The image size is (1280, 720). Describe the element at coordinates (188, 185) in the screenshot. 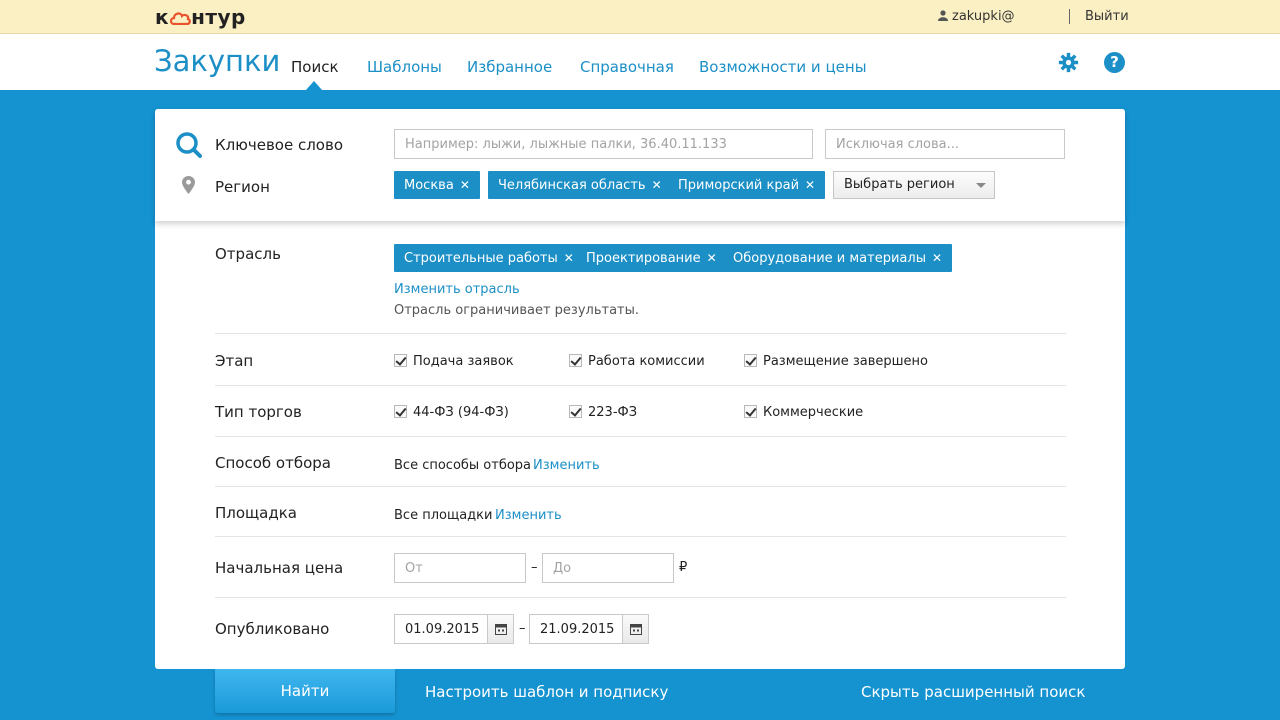

I see `location-pin-icon` at that location.